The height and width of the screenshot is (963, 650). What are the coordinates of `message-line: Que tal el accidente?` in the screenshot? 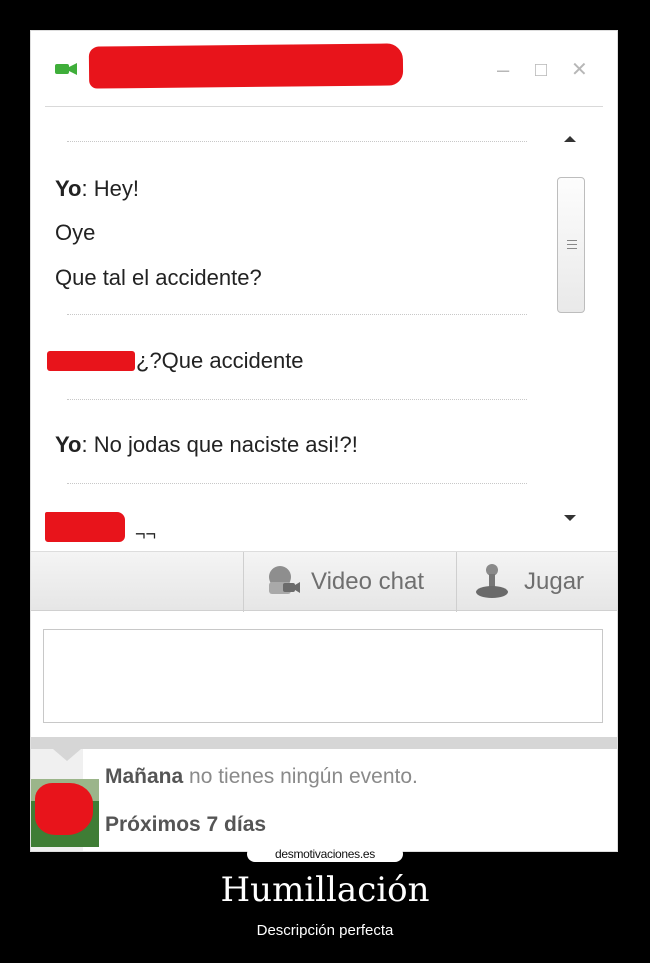 It's located at (158, 278).